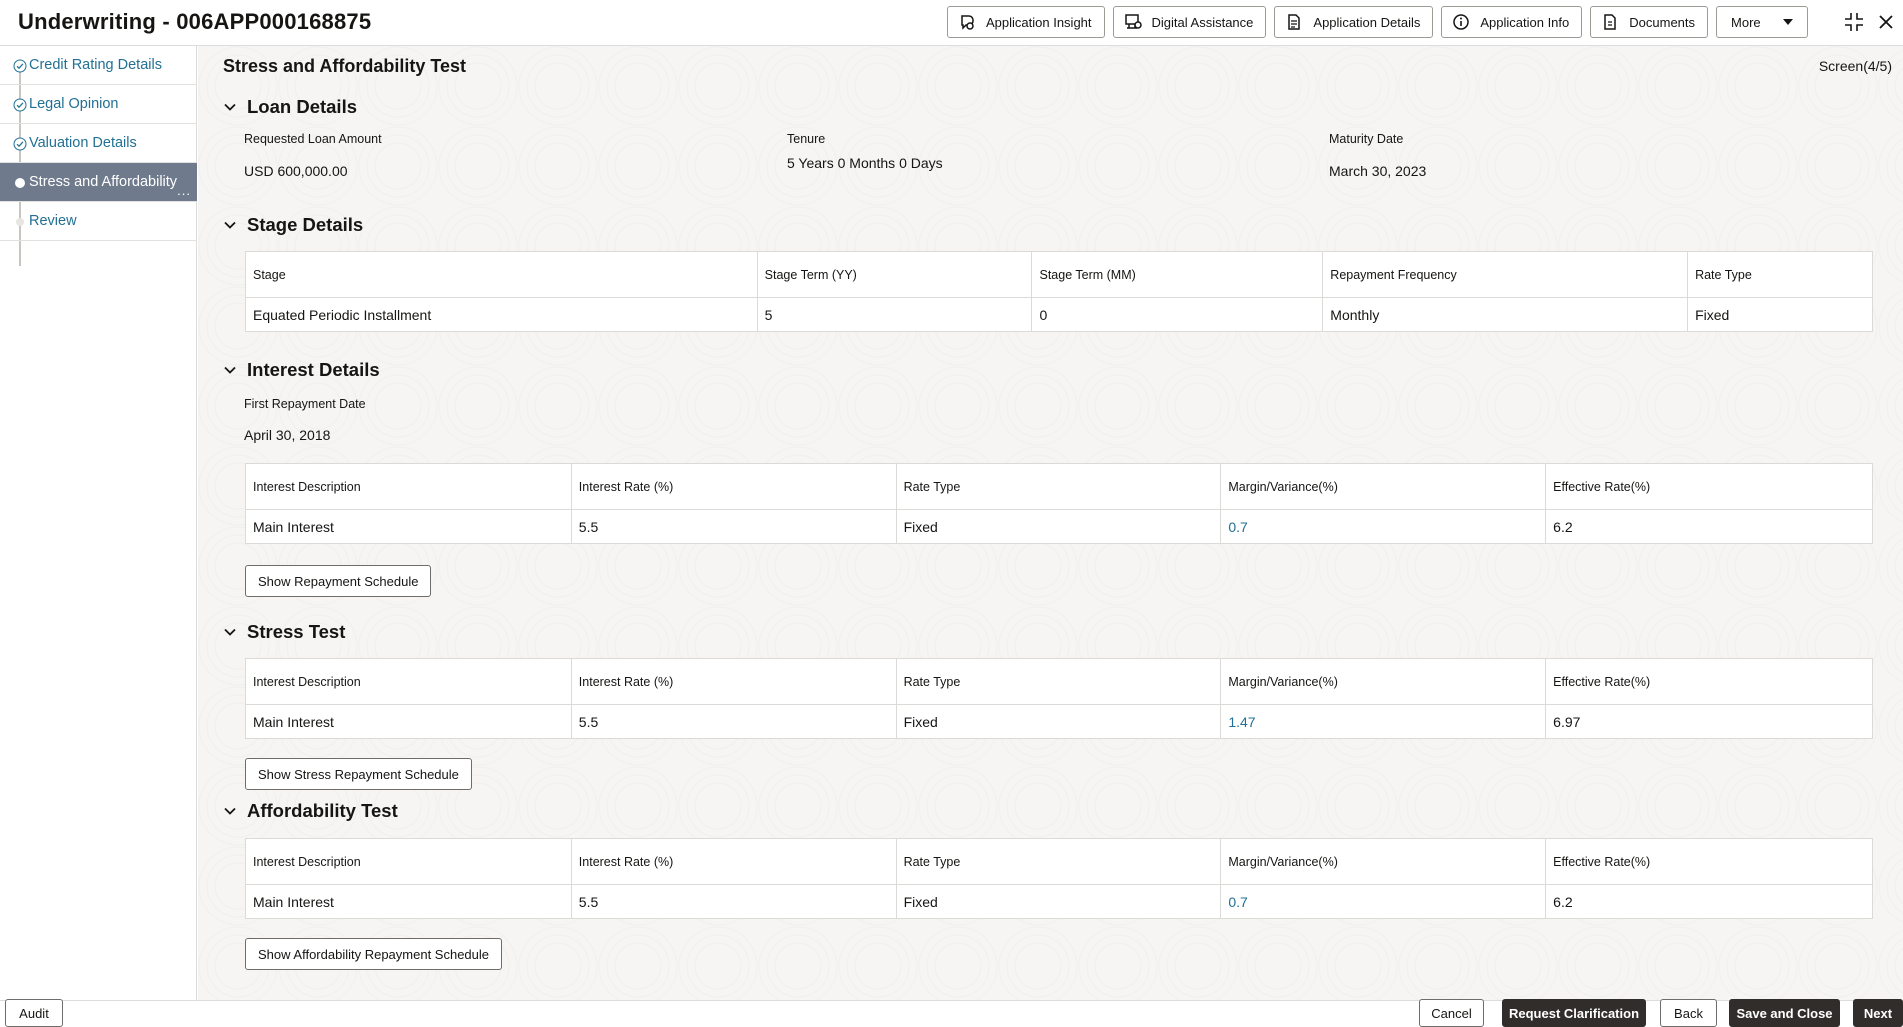 The width and height of the screenshot is (1903, 1027). I want to click on application-insight-button: Application Insight, so click(1026, 22).